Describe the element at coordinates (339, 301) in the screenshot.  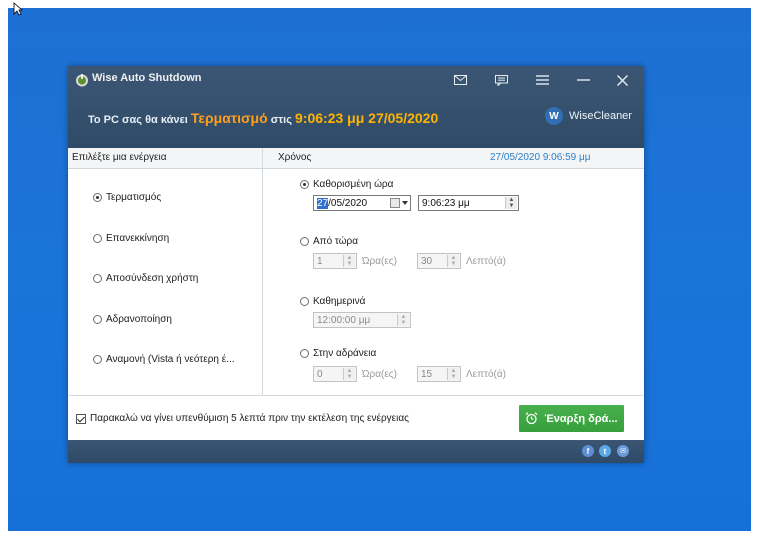
I see `daily-label: Καθημερινά` at that location.